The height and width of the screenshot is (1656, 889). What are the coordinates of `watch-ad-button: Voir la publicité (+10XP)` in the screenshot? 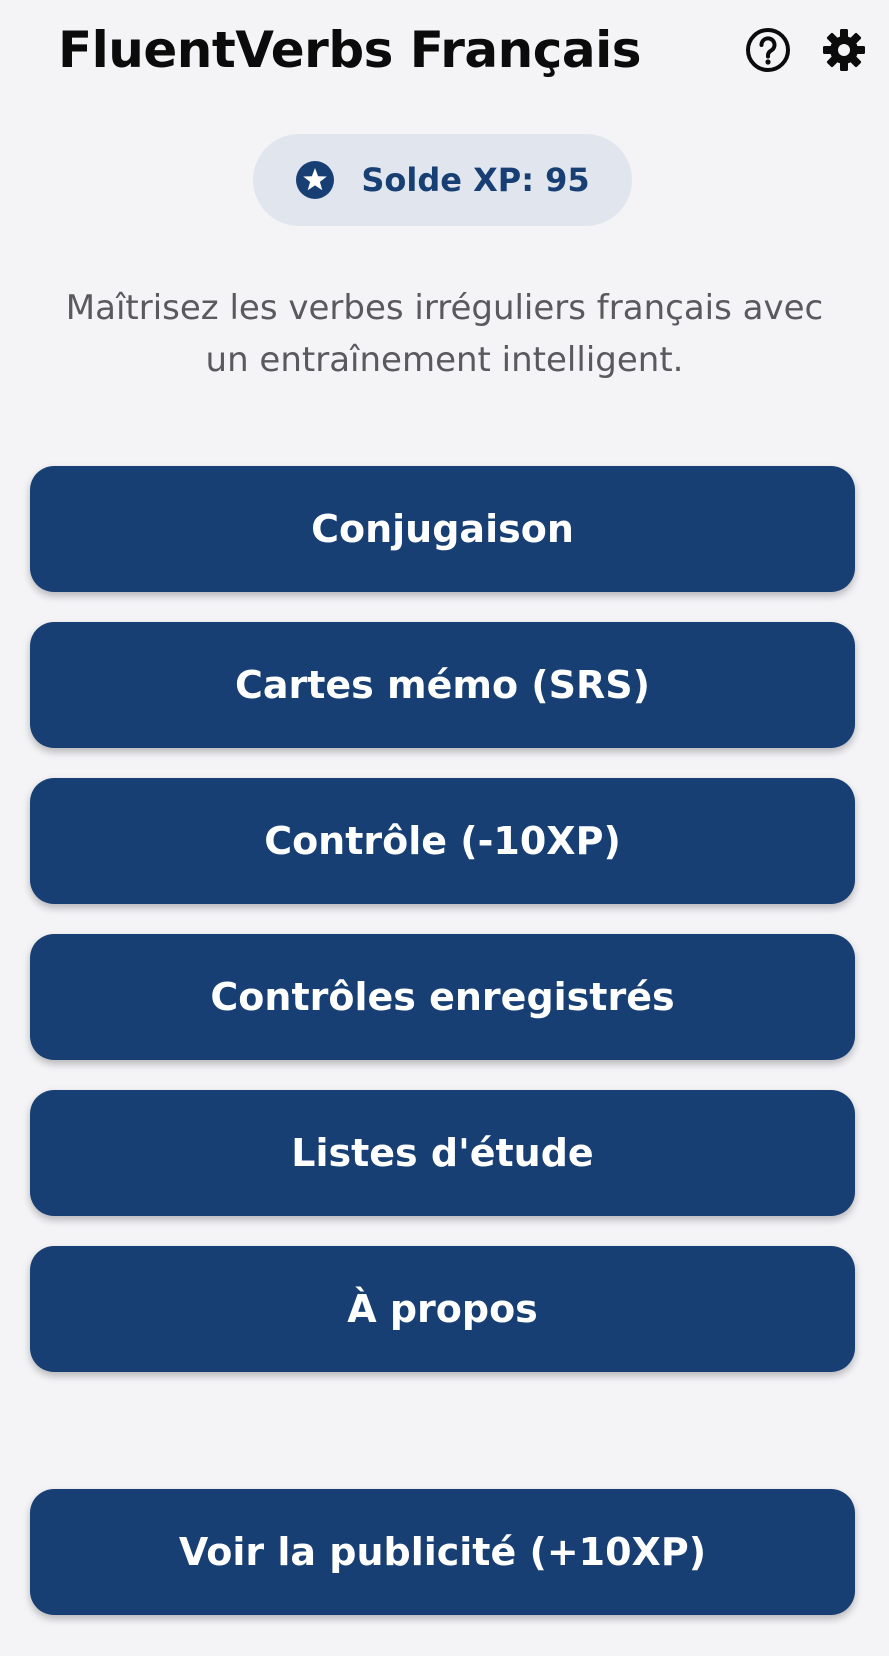 It's located at (442, 1552).